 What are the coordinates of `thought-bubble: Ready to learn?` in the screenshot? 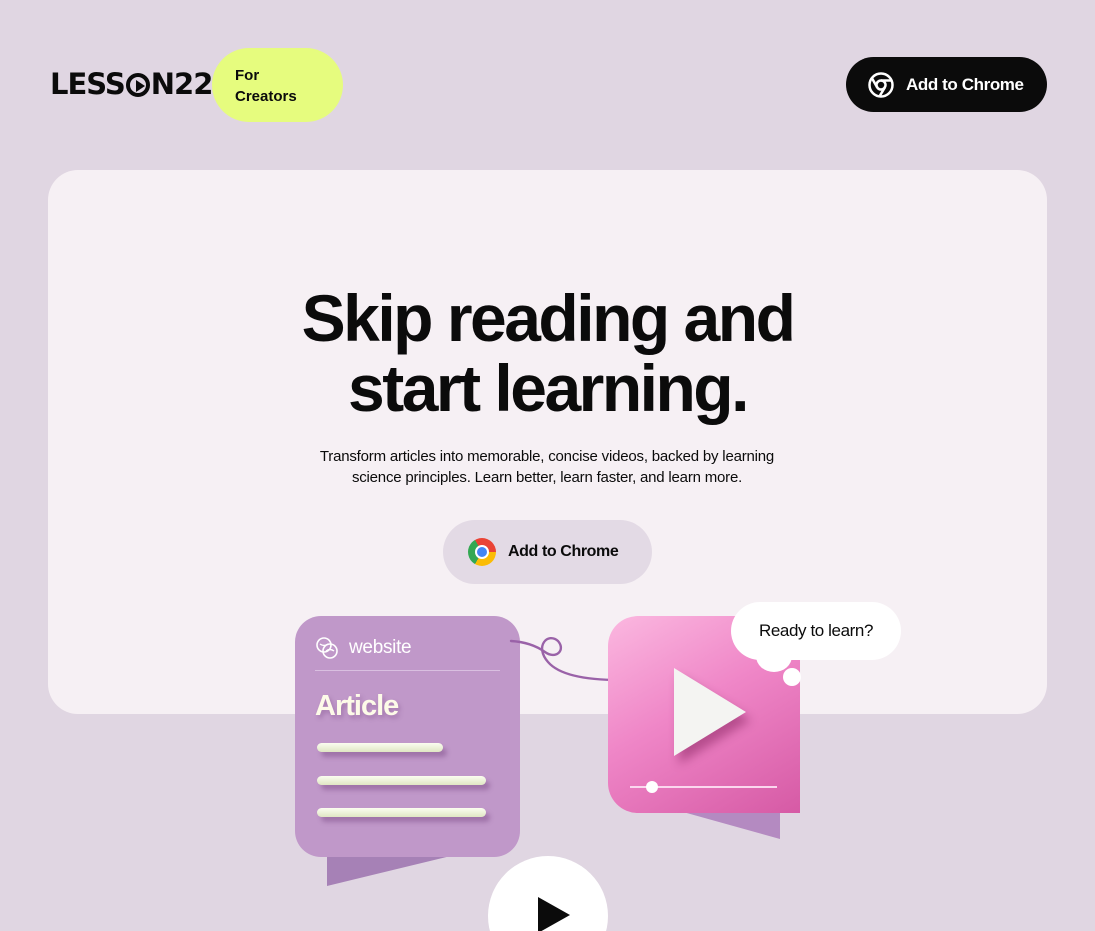 It's located at (816, 631).